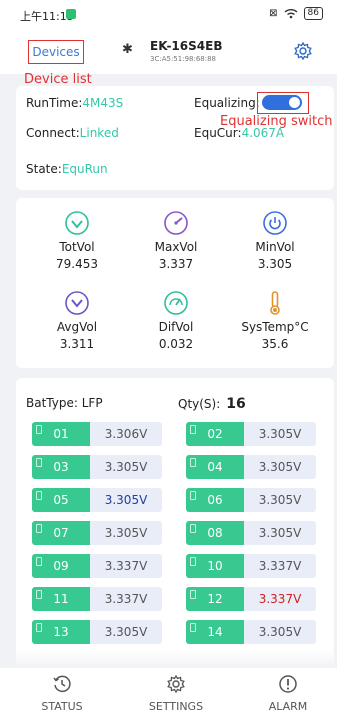  What do you see at coordinates (97, 632) in the screenshot?
I see `cell-item: 13 3.305V` at bounding box center [97, 632].